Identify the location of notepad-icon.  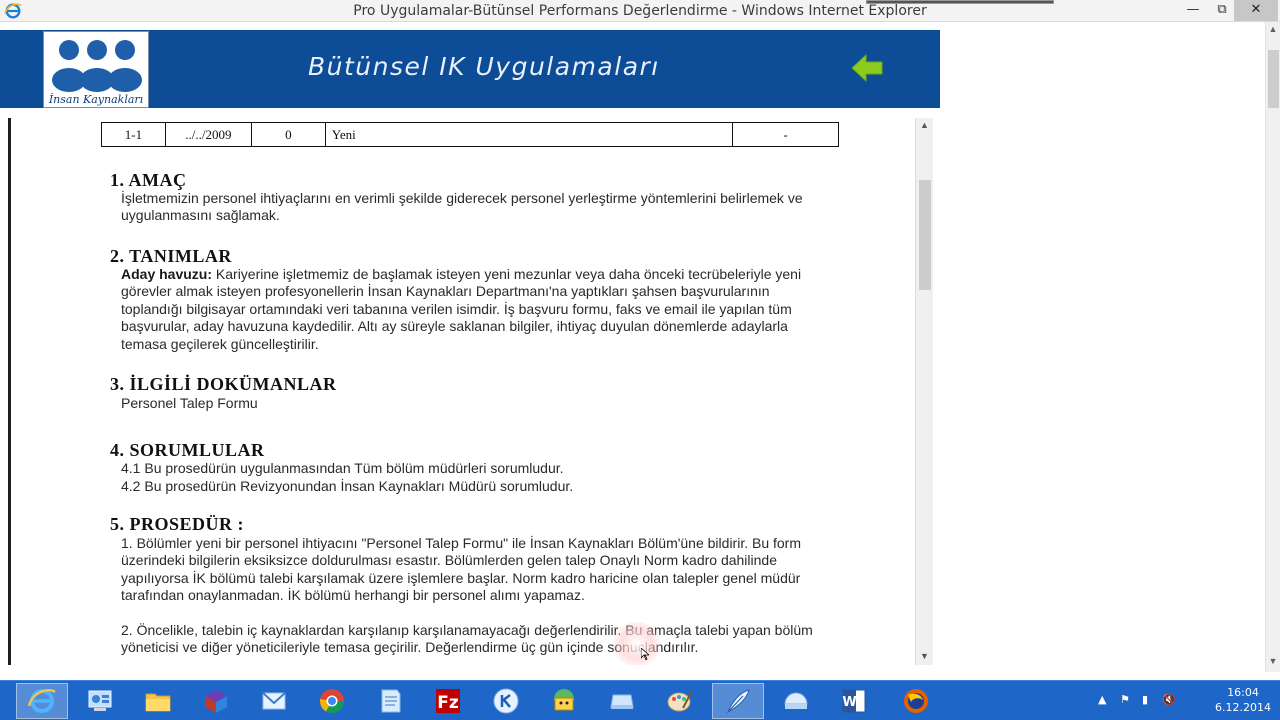
(391, 701).